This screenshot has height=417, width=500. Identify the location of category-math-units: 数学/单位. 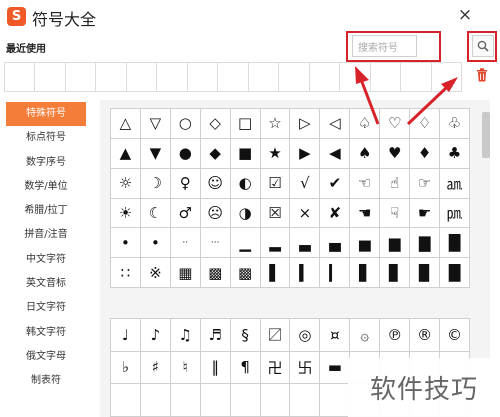
(46, 187).